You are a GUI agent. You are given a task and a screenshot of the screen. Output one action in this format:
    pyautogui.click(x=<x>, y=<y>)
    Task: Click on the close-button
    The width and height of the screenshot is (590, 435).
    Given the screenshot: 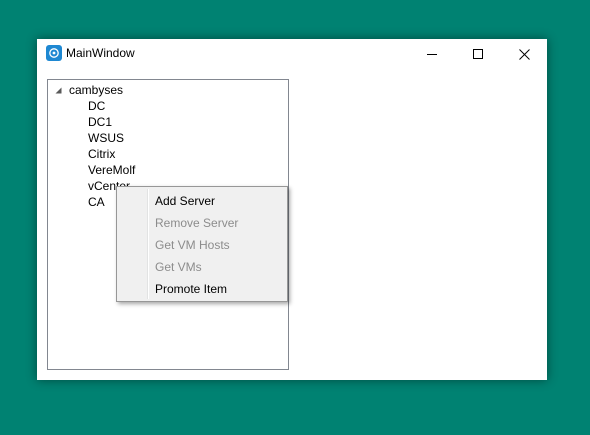 What is the action you would take?
    pyautogui.click(x=524, y=54)
    